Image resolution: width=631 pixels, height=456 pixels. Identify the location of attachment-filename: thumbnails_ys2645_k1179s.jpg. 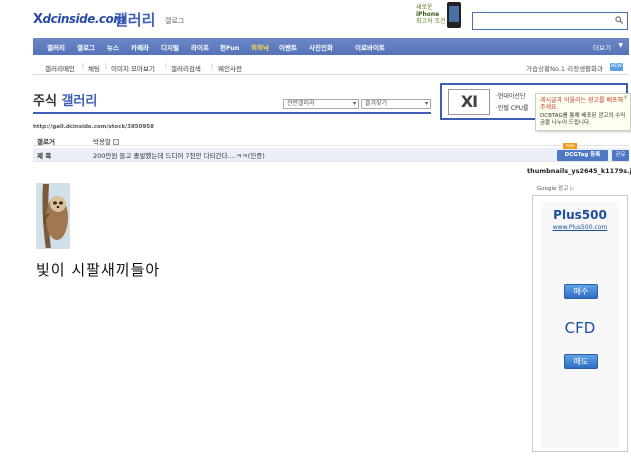
(579, 171).